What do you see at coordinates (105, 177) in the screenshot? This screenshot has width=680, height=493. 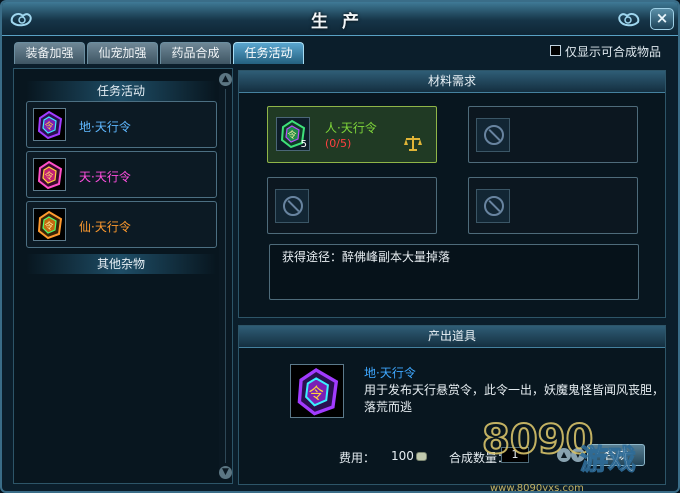 I see `item-label: 天·天行令` at bounding box center [105, 177].